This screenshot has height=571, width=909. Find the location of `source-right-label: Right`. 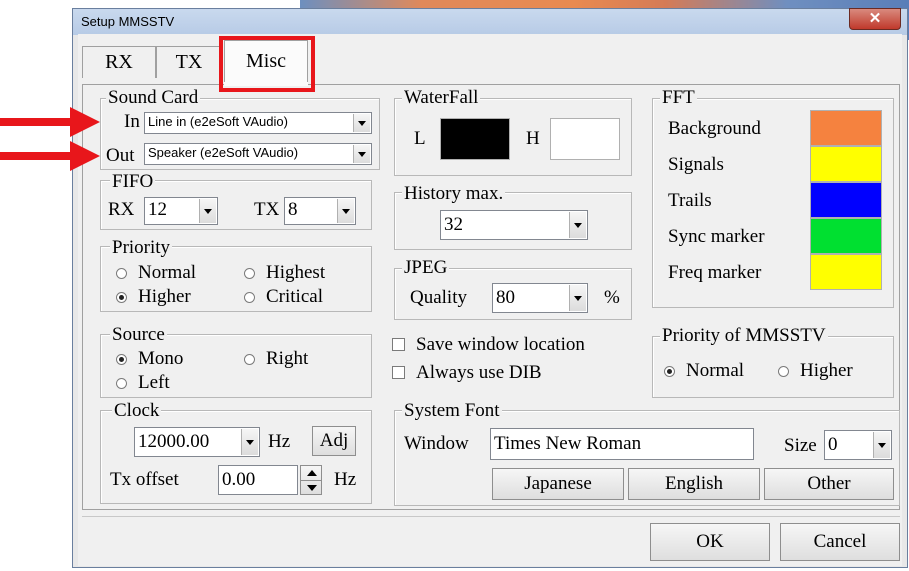

source-right-label: Right is located at coordinates (287, 358).